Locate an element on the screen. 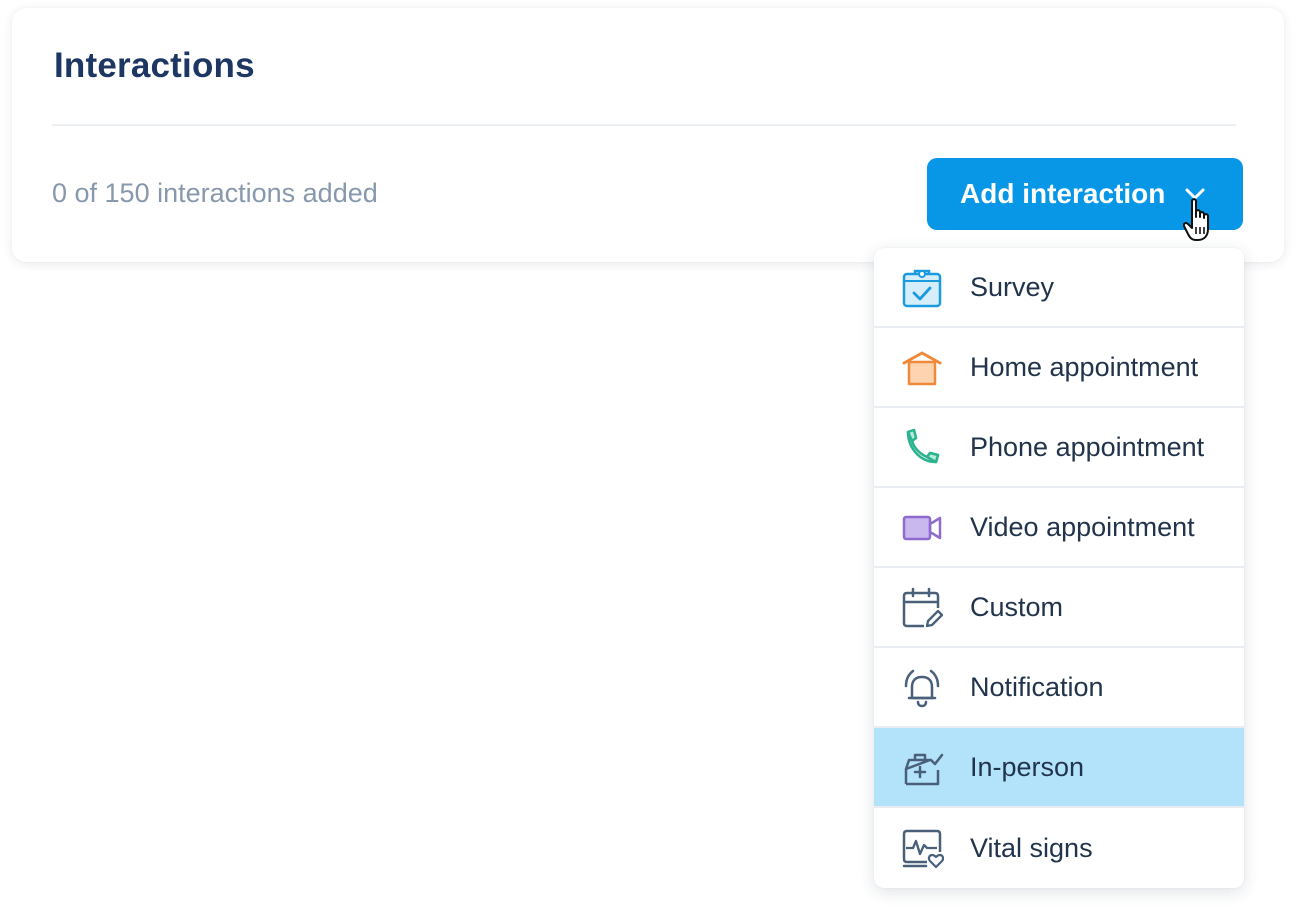 The width and height of the screenshot is (1296, 916). page-title: Interactions is located at coordinates (154, 65).